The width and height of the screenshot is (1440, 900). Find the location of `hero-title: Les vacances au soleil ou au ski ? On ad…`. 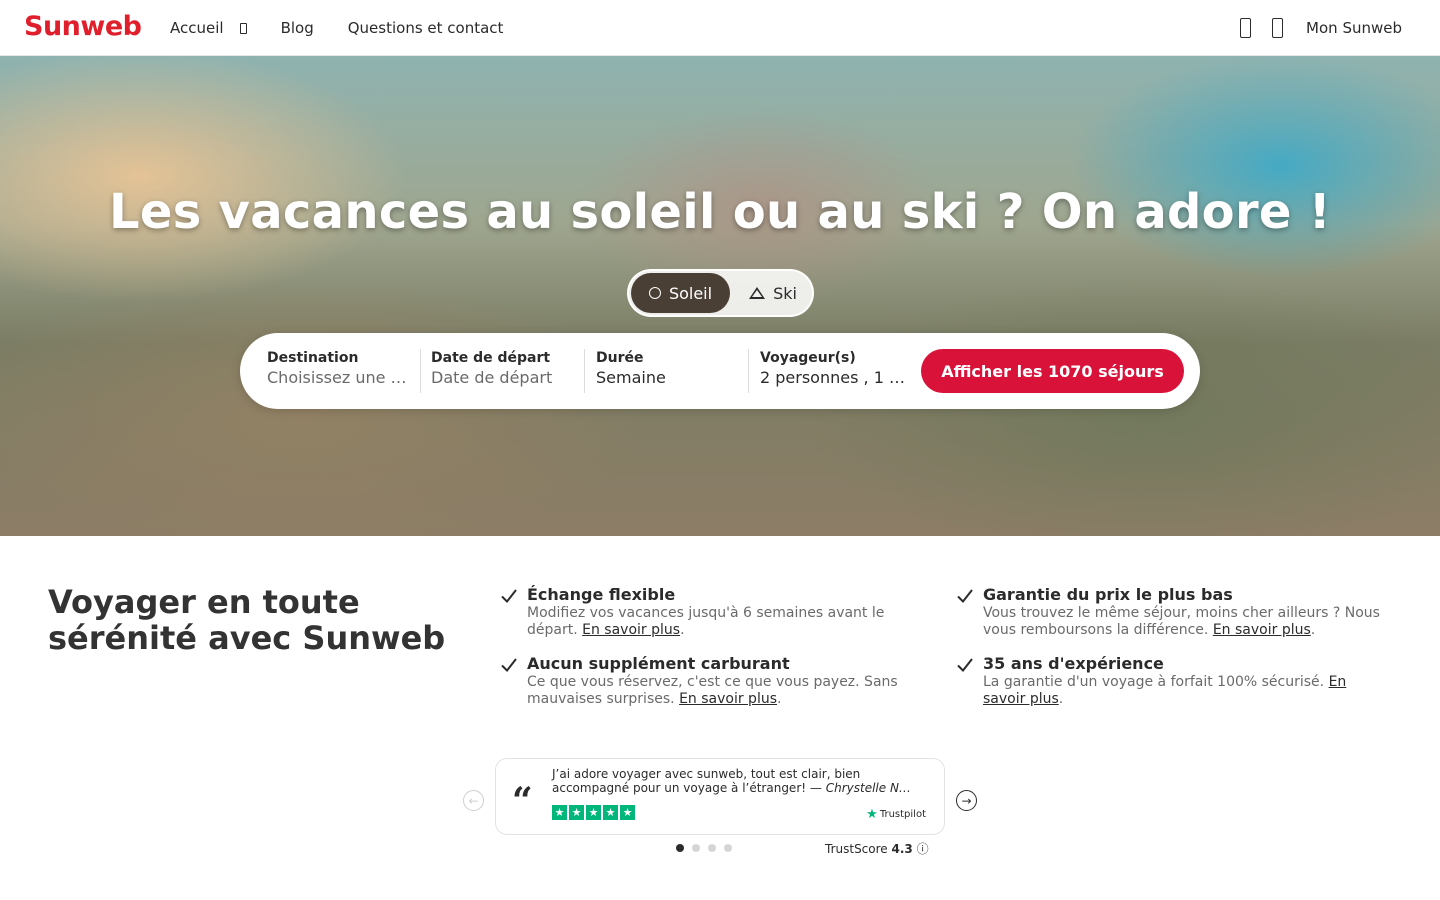

hero-title: Les vacances au soleil ou au ski ? On ad… is located at coordinates (720, 212).